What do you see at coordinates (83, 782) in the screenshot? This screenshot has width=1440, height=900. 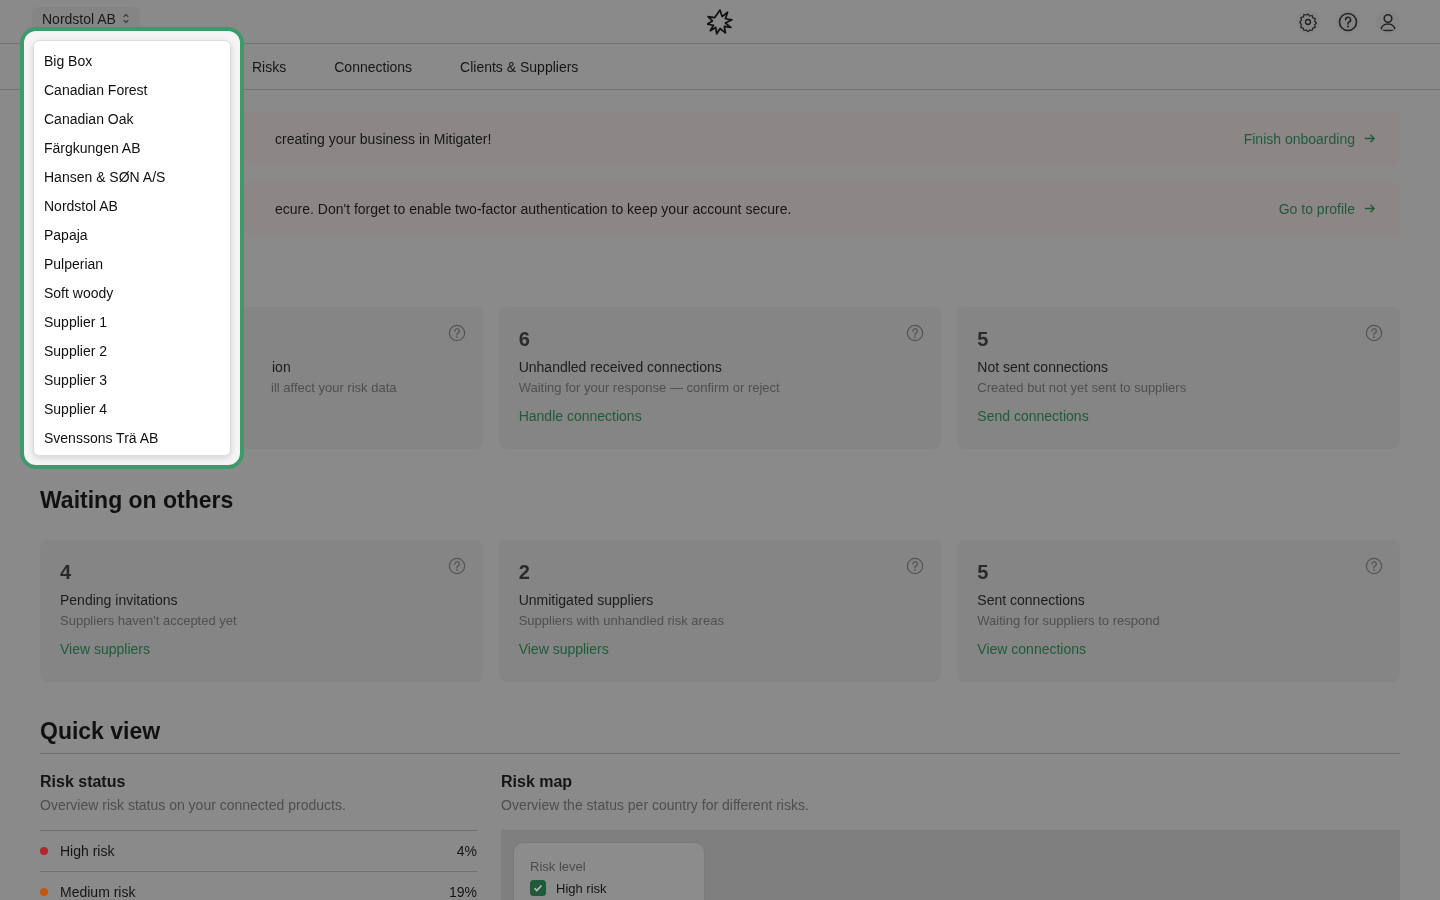 I see `panel-title: Risk status` at bounding box center [83, 782].